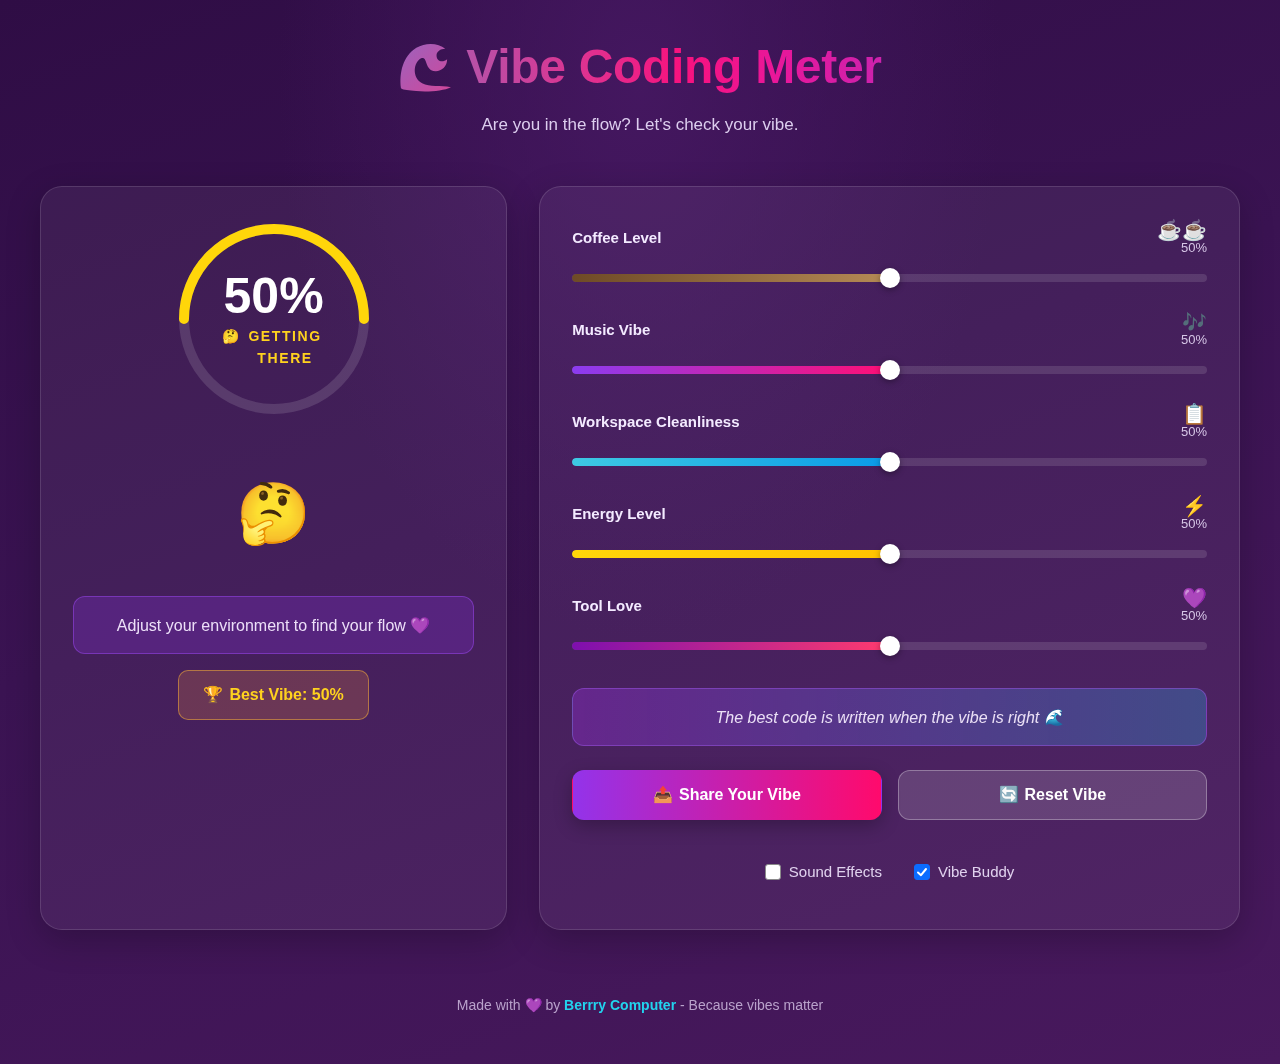 The height and width of the screenshot is (1064, 1280). I want to click on heart-icon: 💜, so click(1194, 598).